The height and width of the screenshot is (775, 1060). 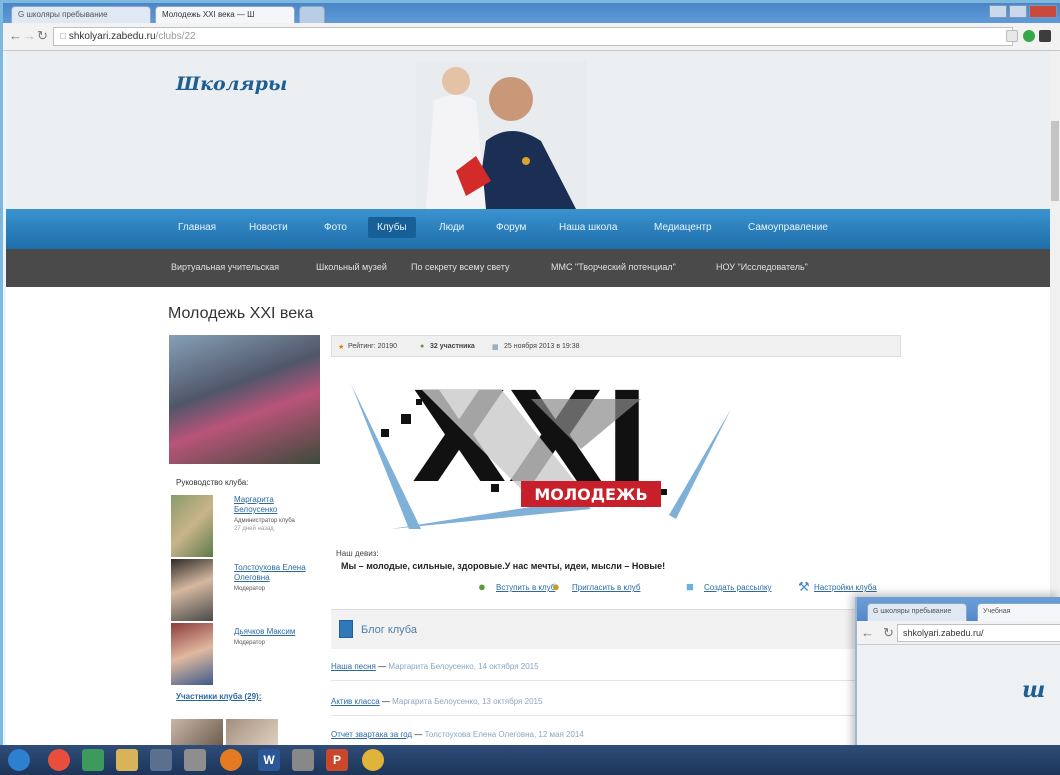 What do you see at coordinates (525, 587) in the screenshot?
I see `join-club-link: Вступить в клуб` at bounding box center [525, 587].